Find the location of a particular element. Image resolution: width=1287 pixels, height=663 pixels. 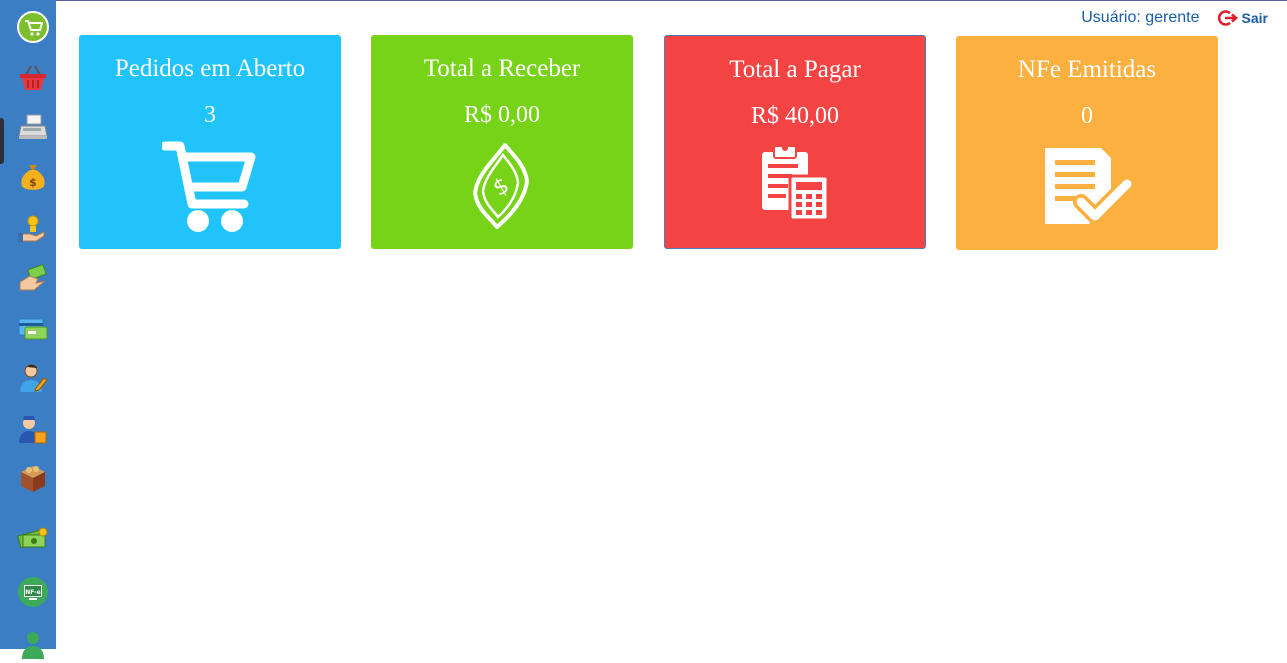

money-bill-icon: $ is located at coordinates (501, 186).